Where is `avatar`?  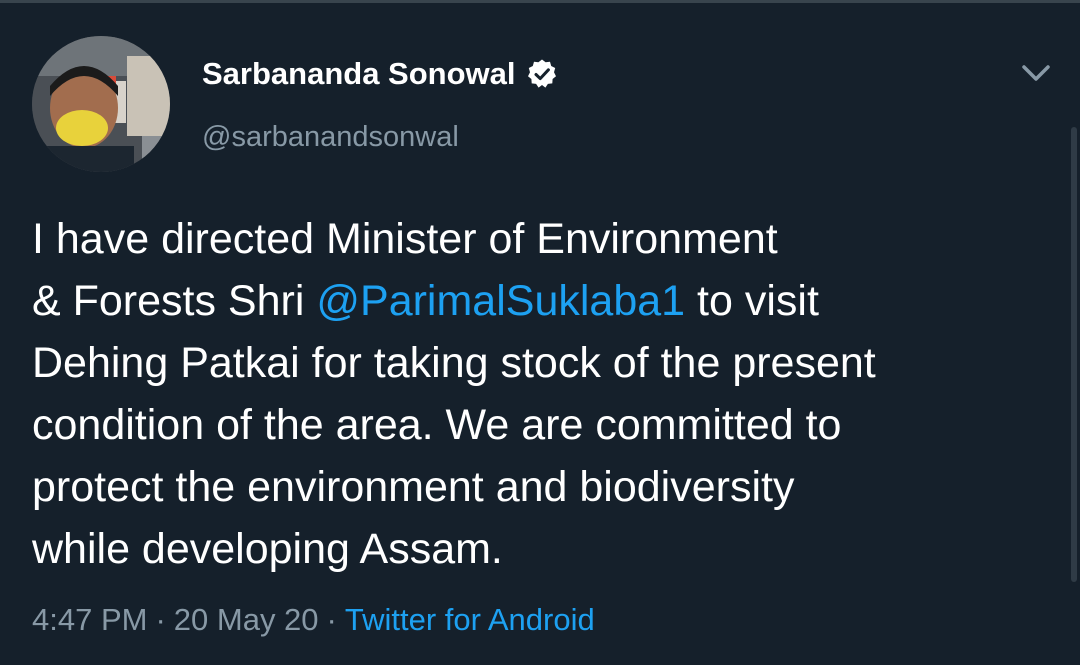 avatar is located at coordinates (101, 104).